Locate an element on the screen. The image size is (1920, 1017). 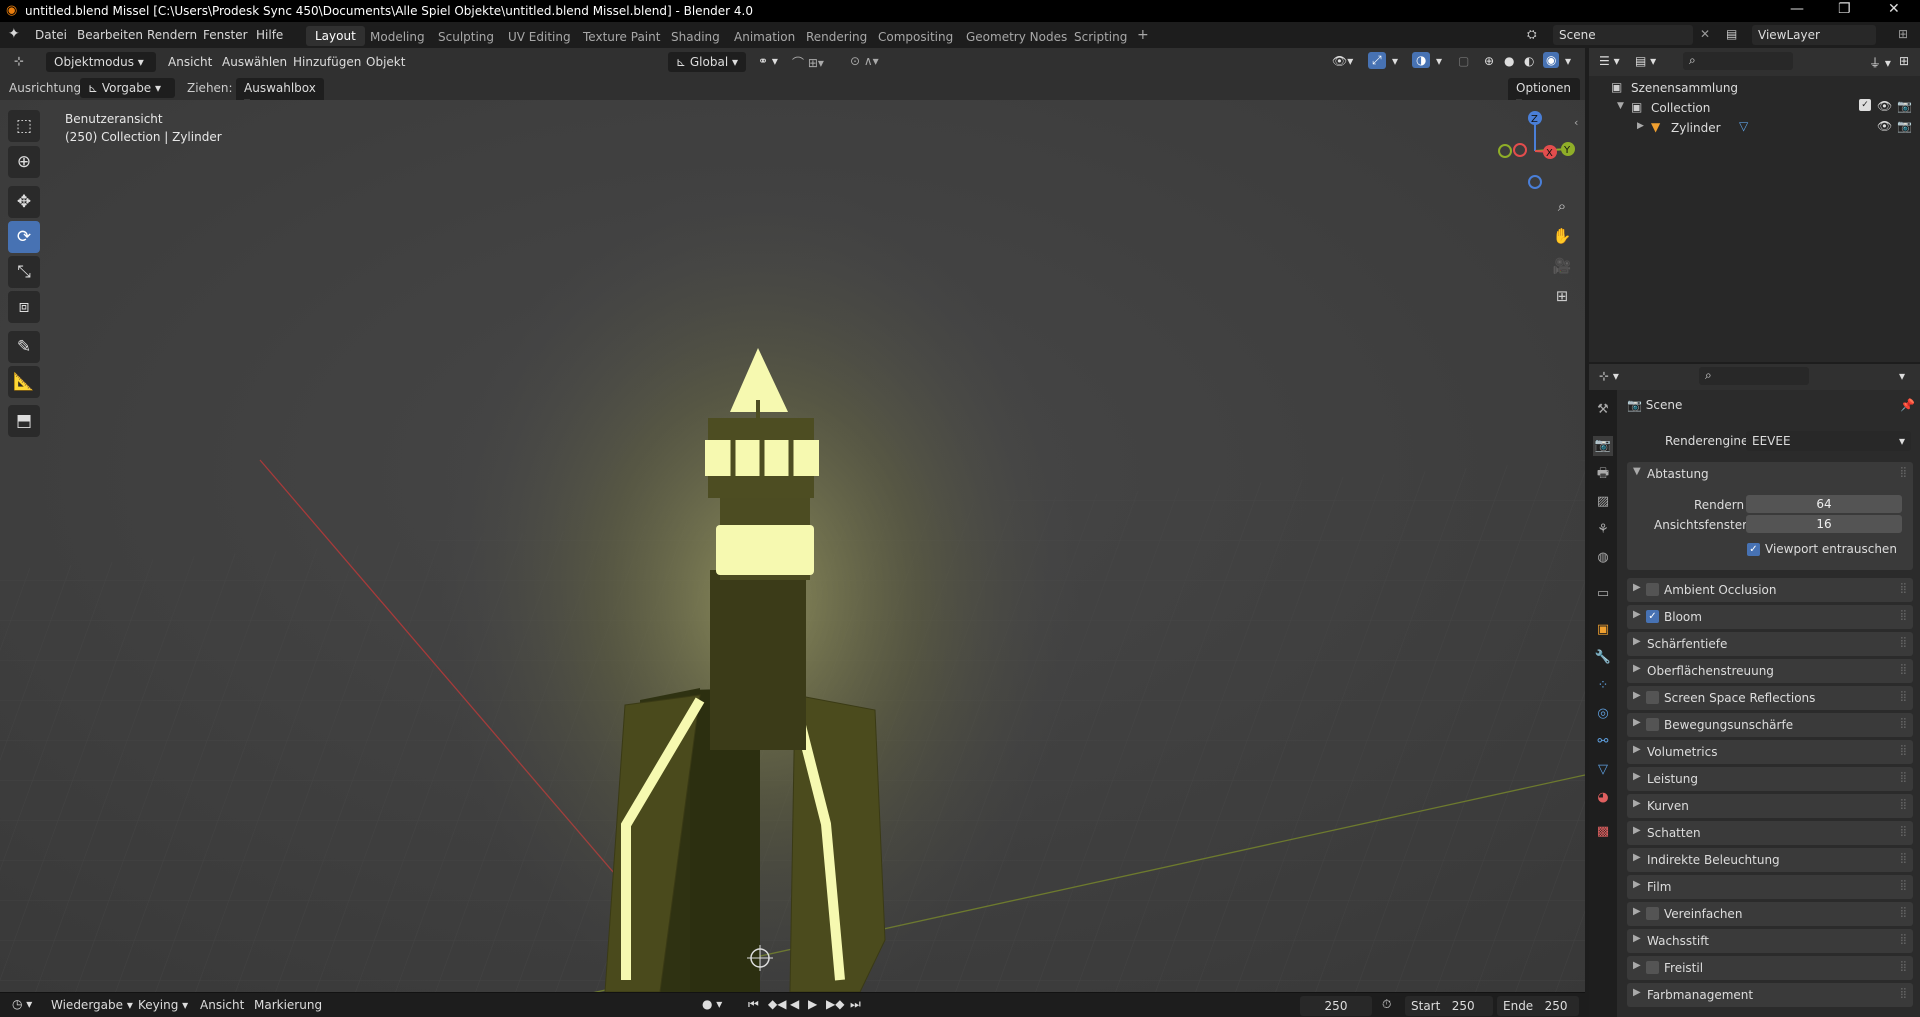
menu-object: Objekt is located at coordinates (385, 62).